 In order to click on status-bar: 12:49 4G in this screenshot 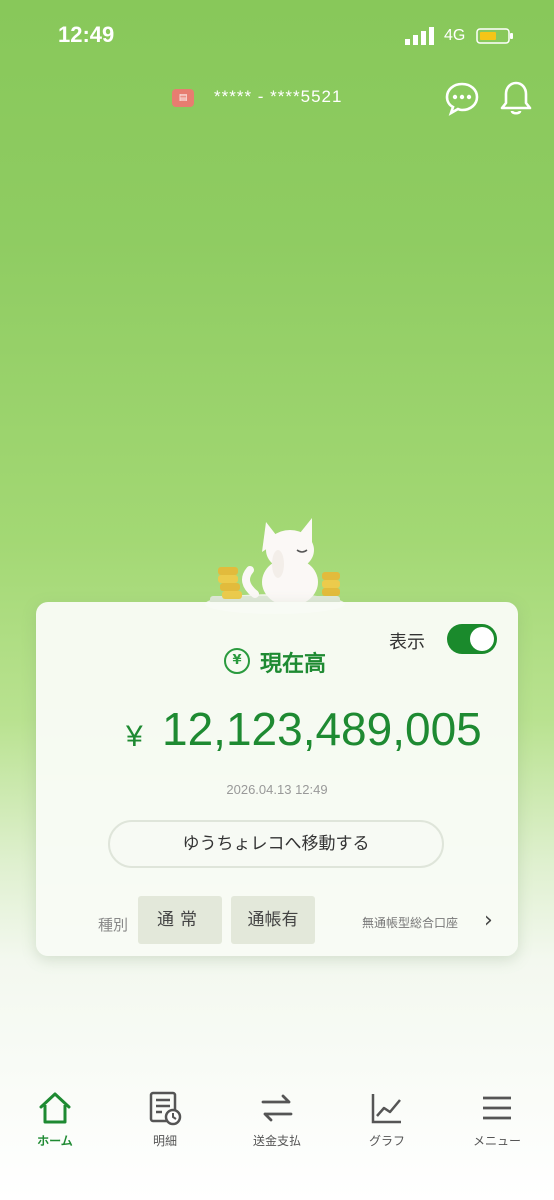, I will do `click(277, 35)`.